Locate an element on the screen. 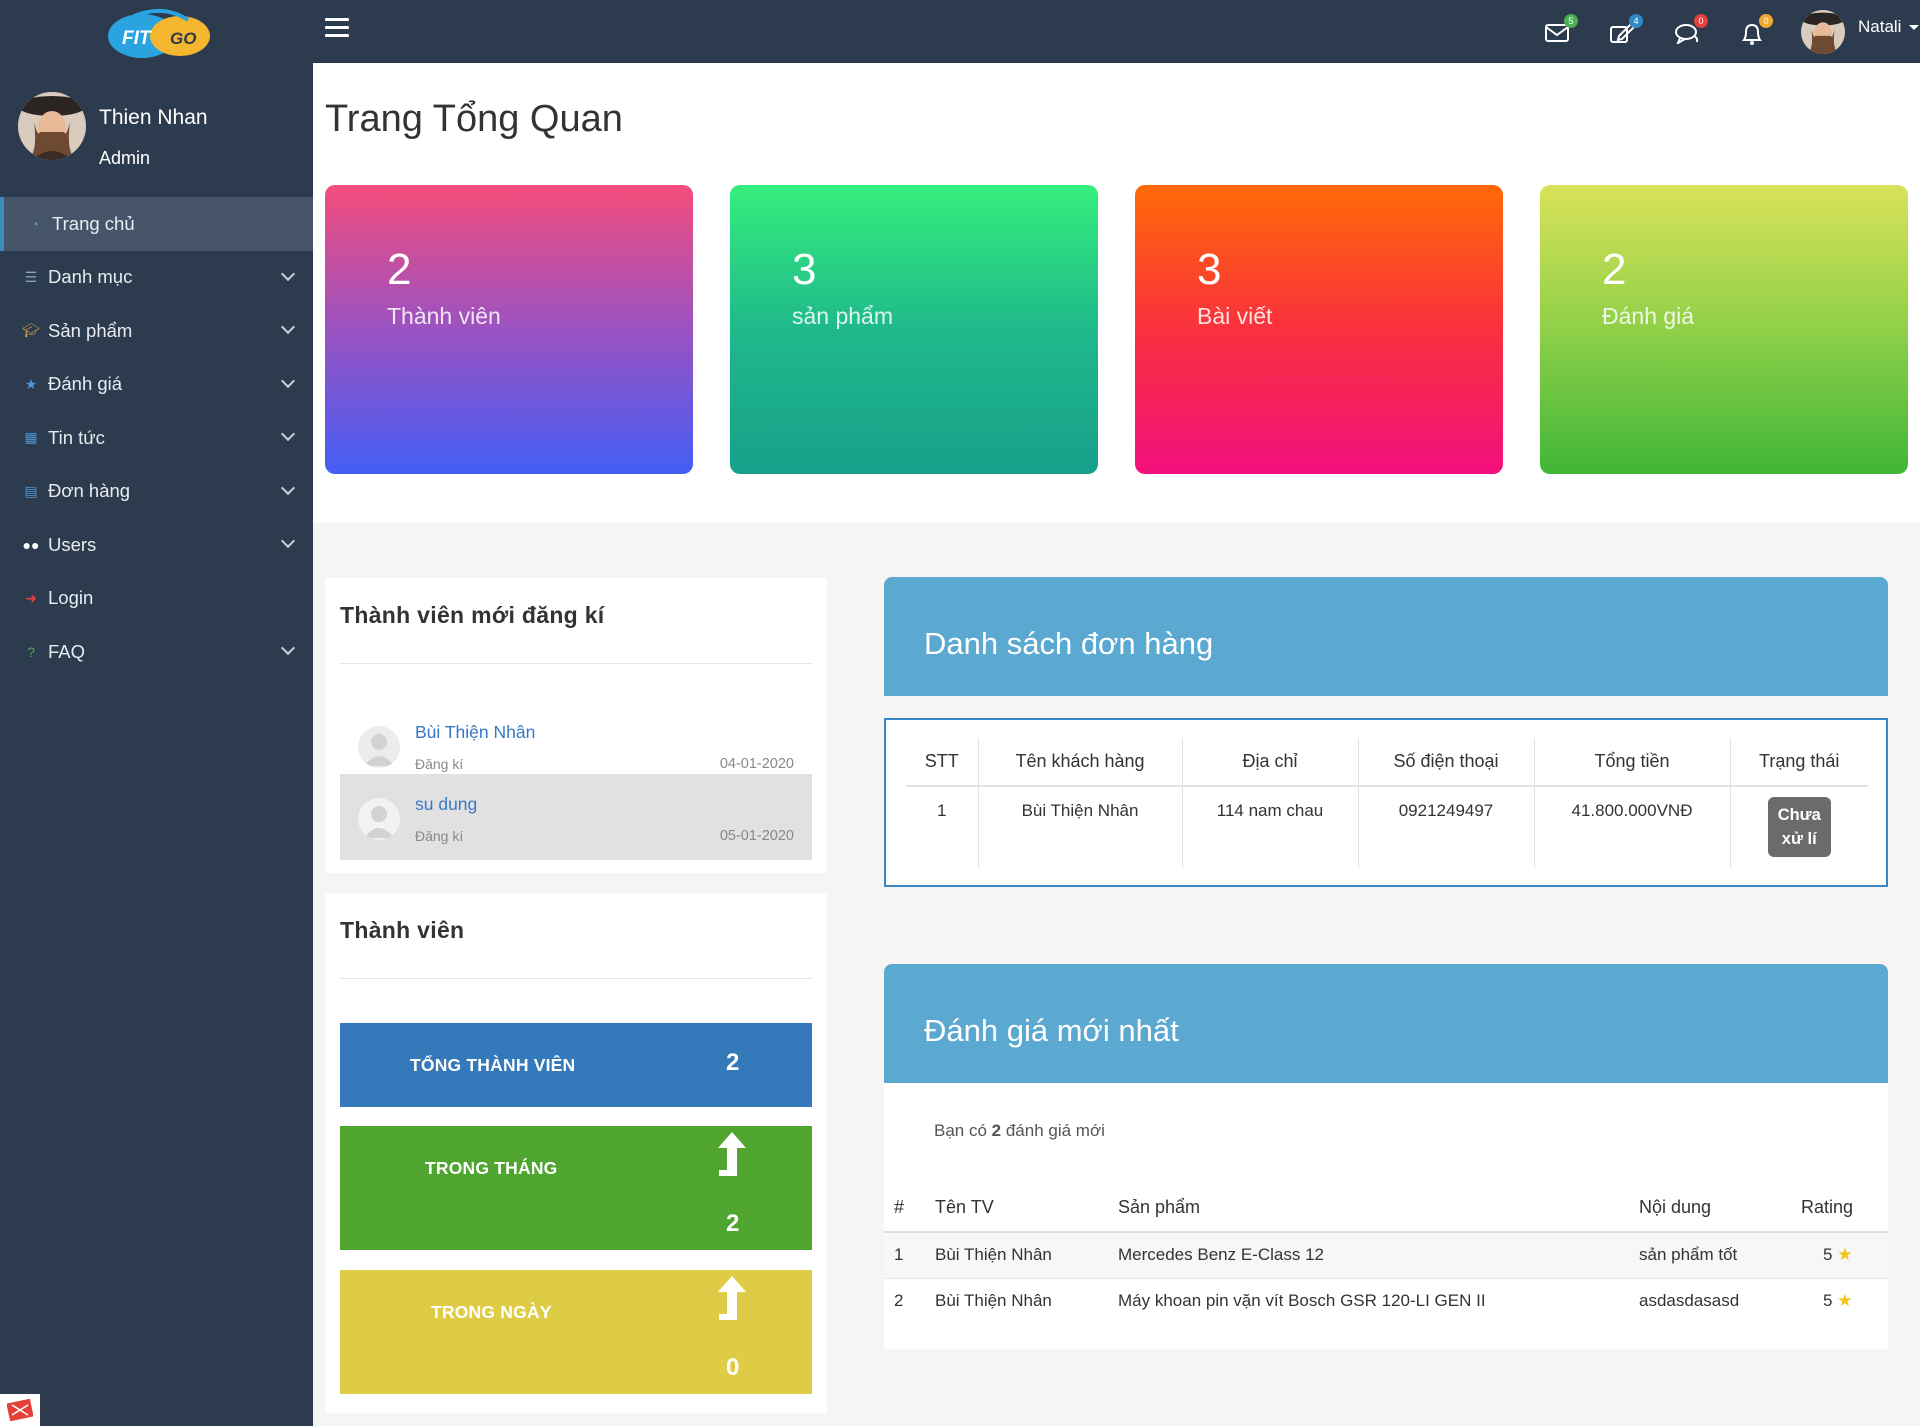  app-launcher-icon is located at coordinates (20, 1410).